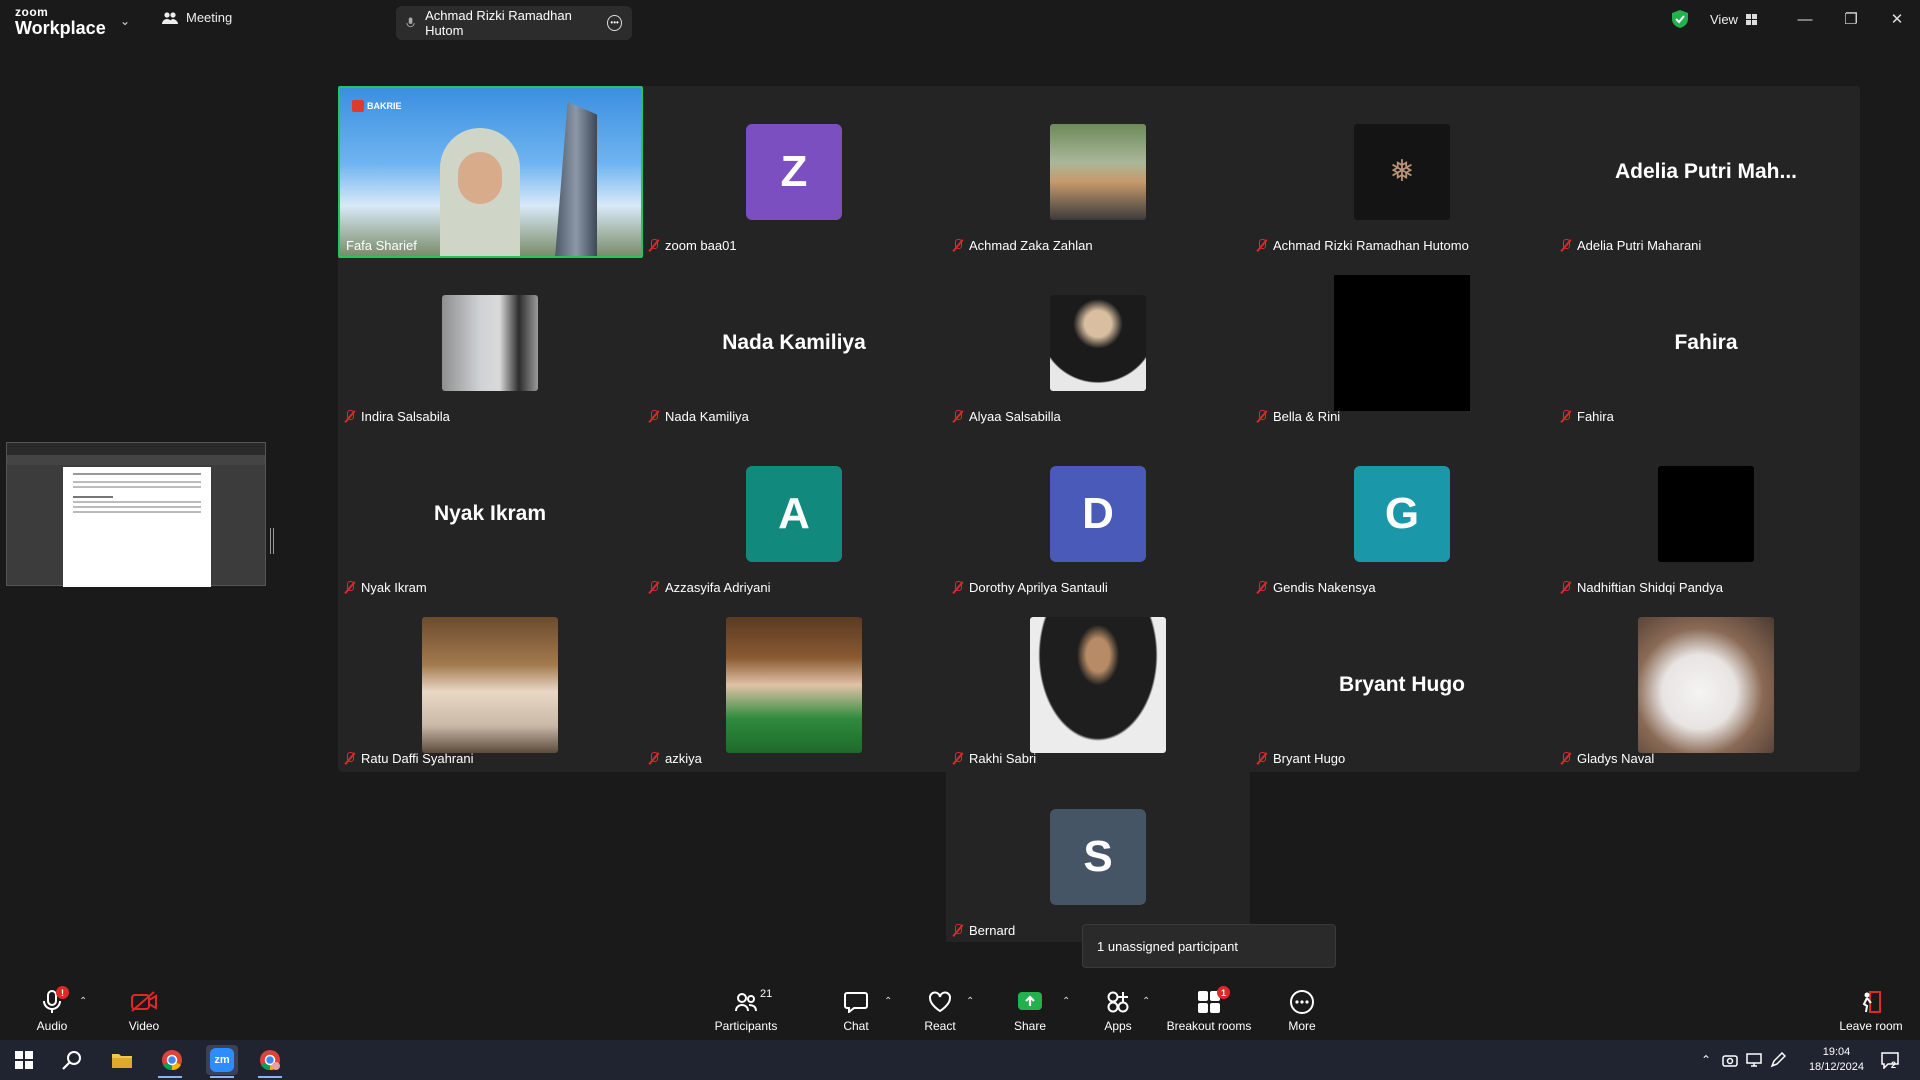  I want to click on logo-top-text: zoom, so click(32, 12).